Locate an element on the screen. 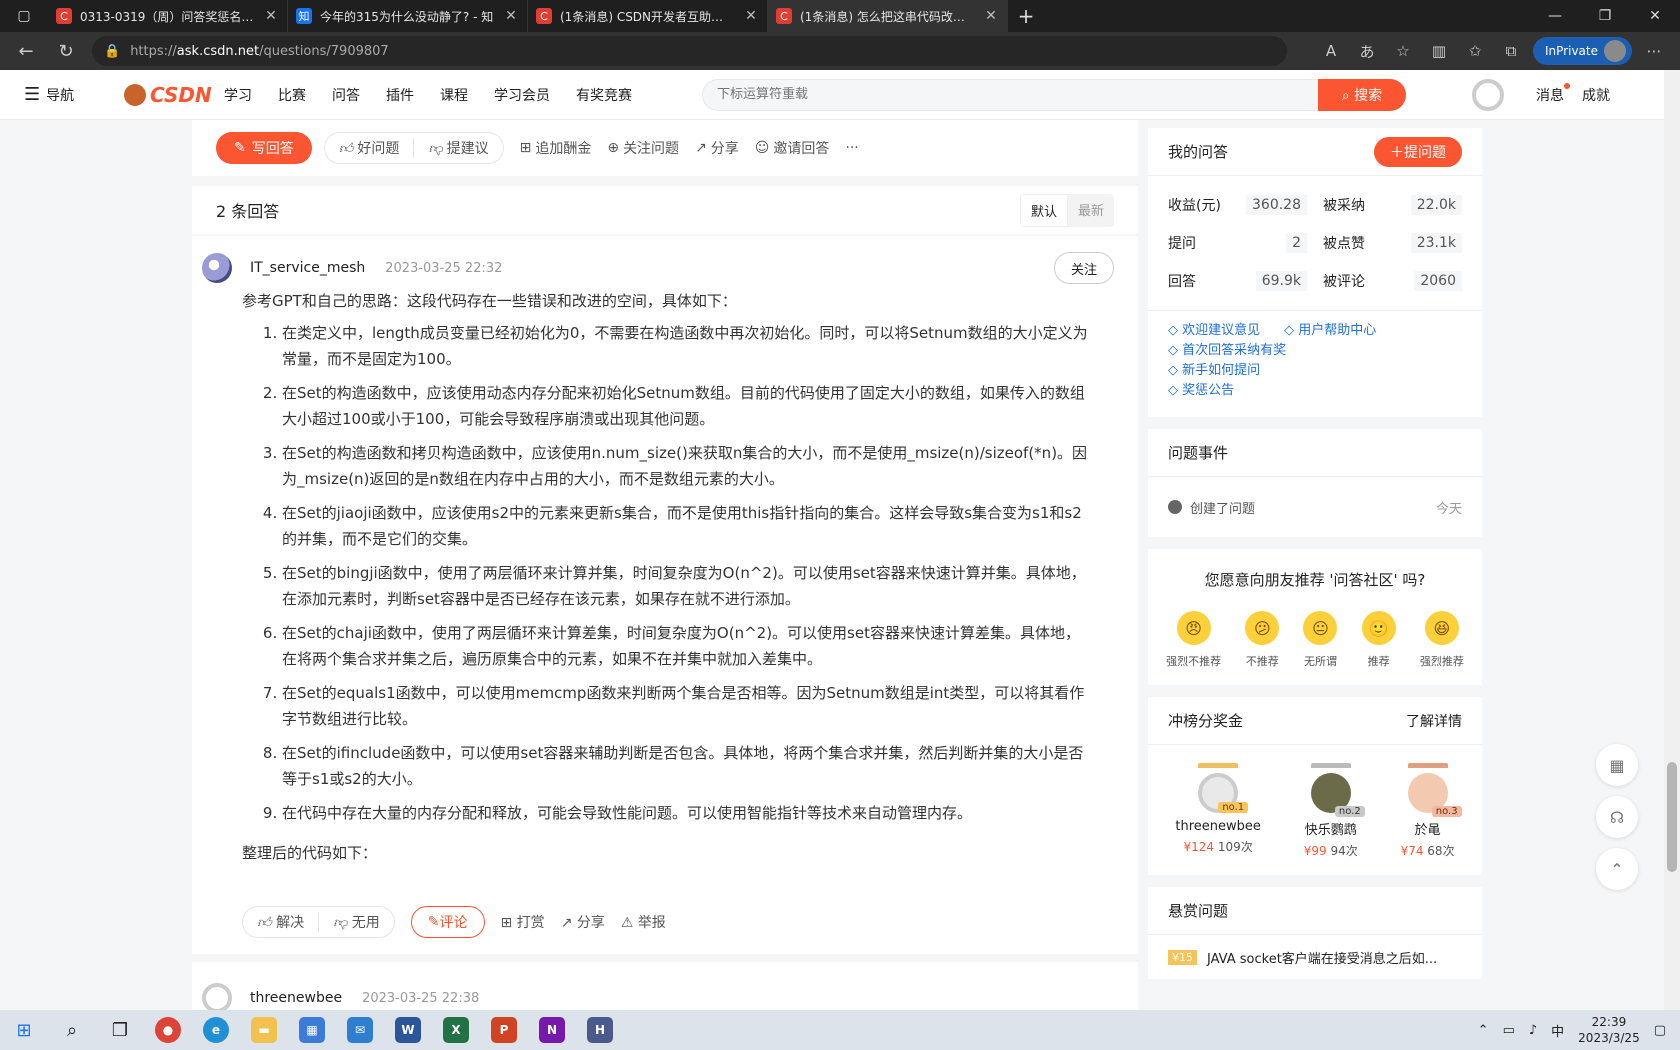 The width and height of the screenshot is (1680, 1050). inprivate-button: InPrivate is located at coordinates (1582, 51).